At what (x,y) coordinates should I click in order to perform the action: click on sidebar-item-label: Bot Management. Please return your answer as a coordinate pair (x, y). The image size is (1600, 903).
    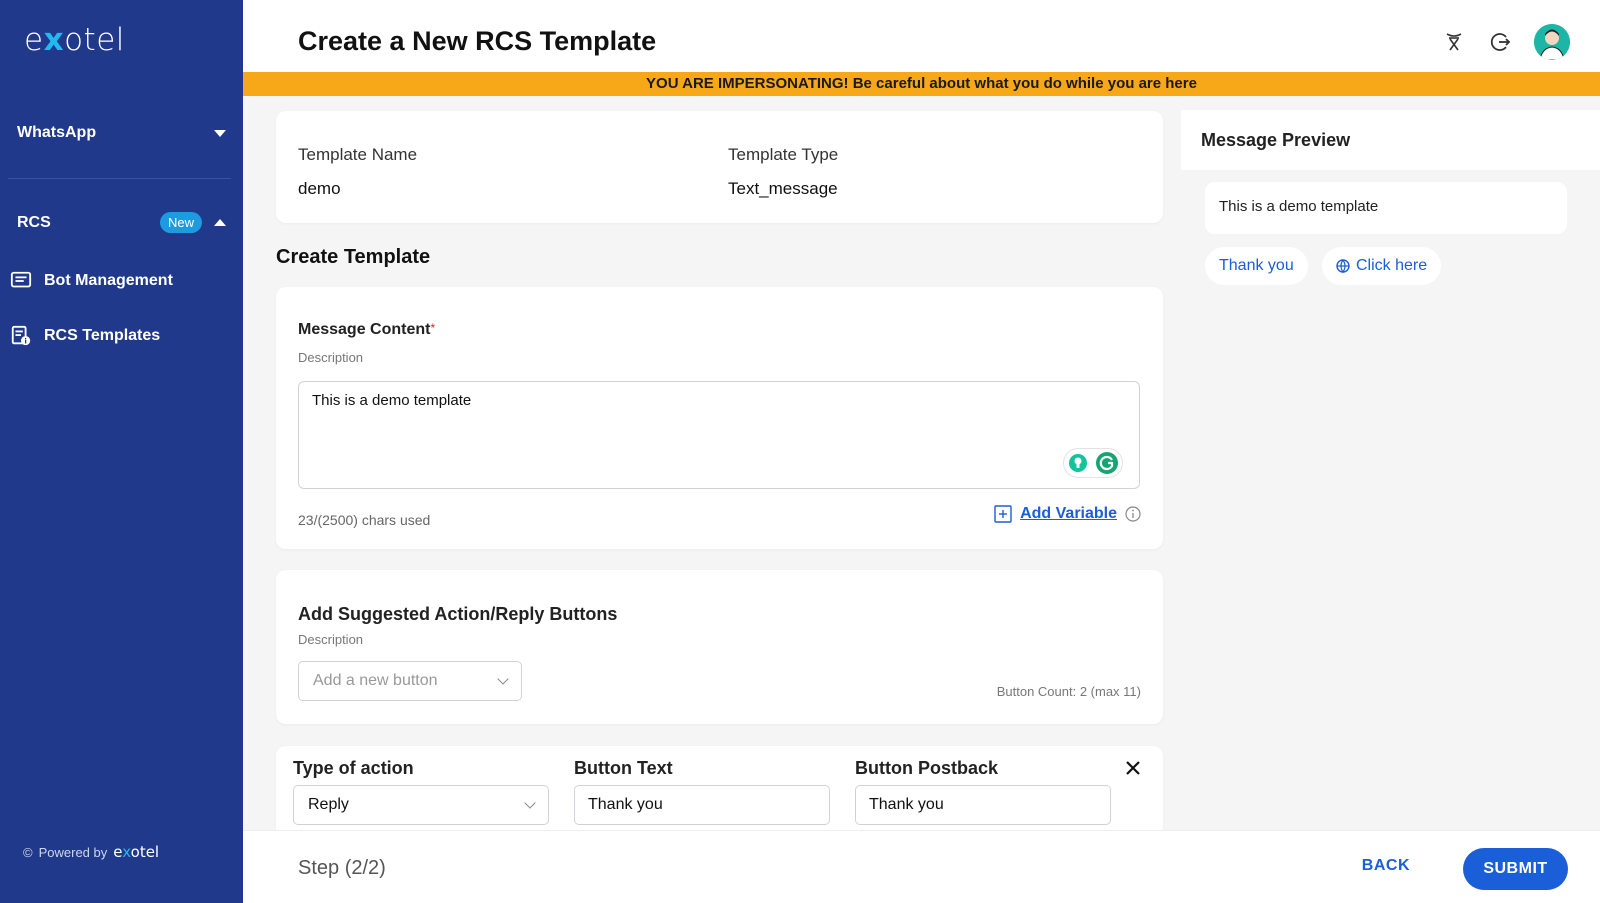
    Looking at the image, I should click on (108, 280).